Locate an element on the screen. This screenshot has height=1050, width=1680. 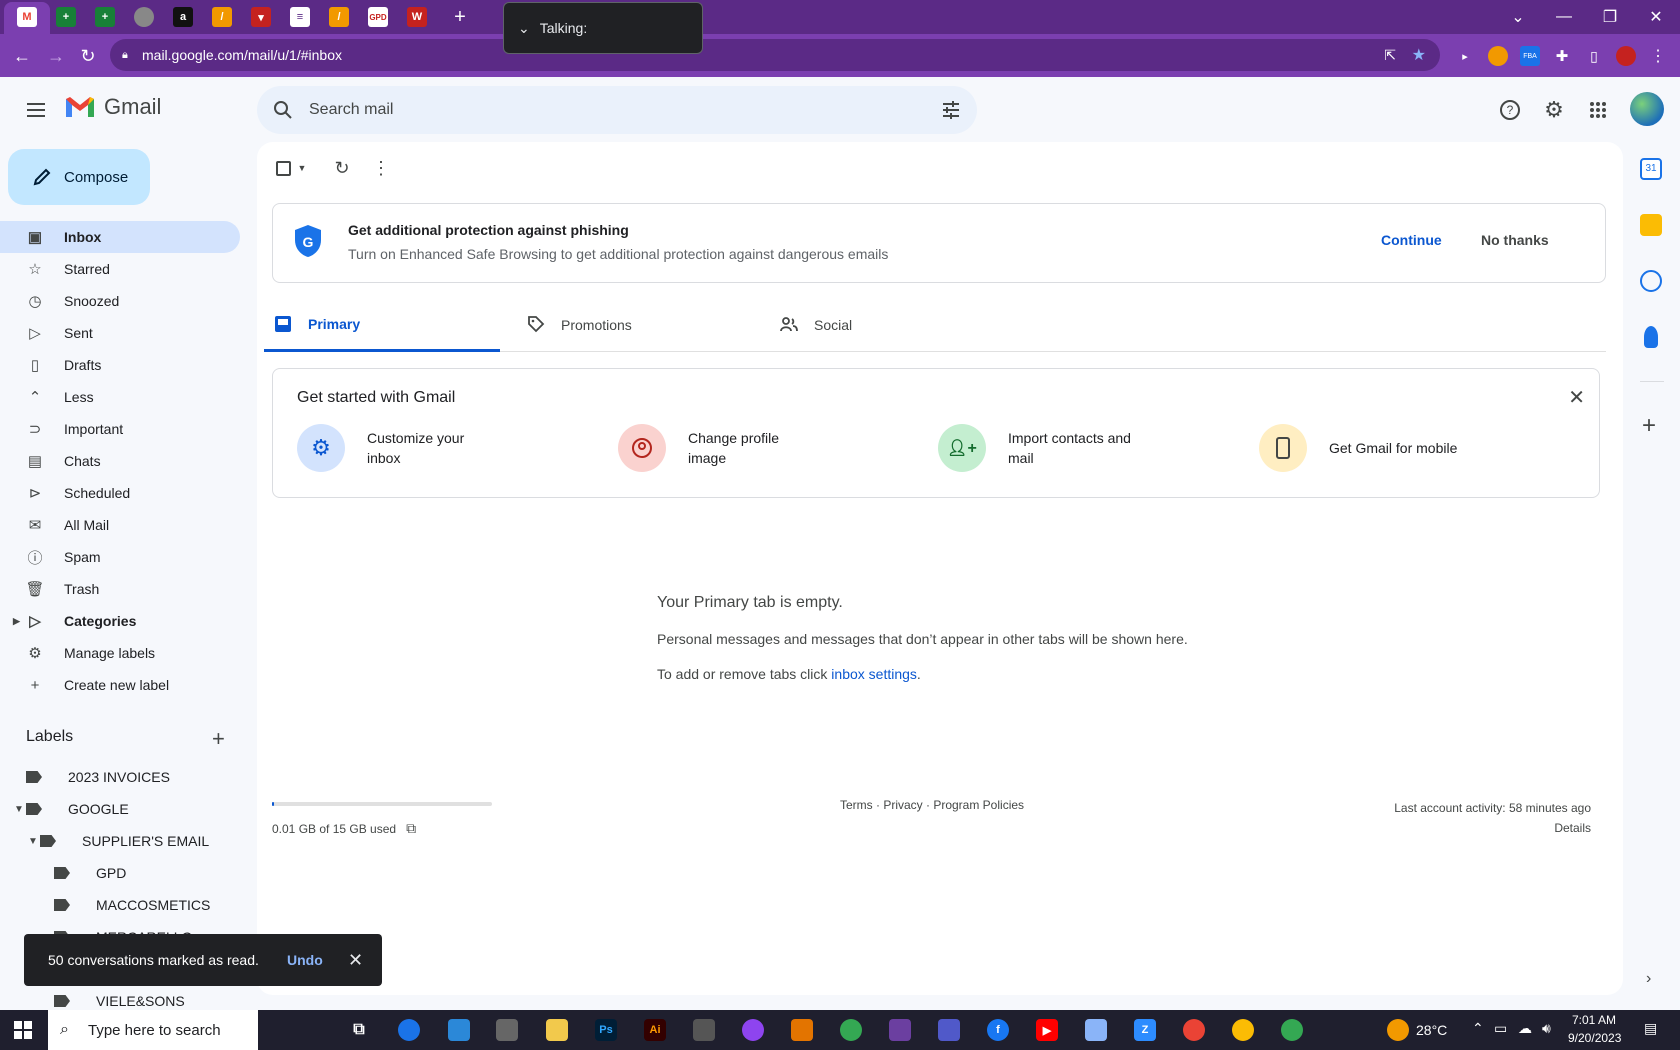
app-tab-icon-2: ▾ is located at coordinates (261, 17).